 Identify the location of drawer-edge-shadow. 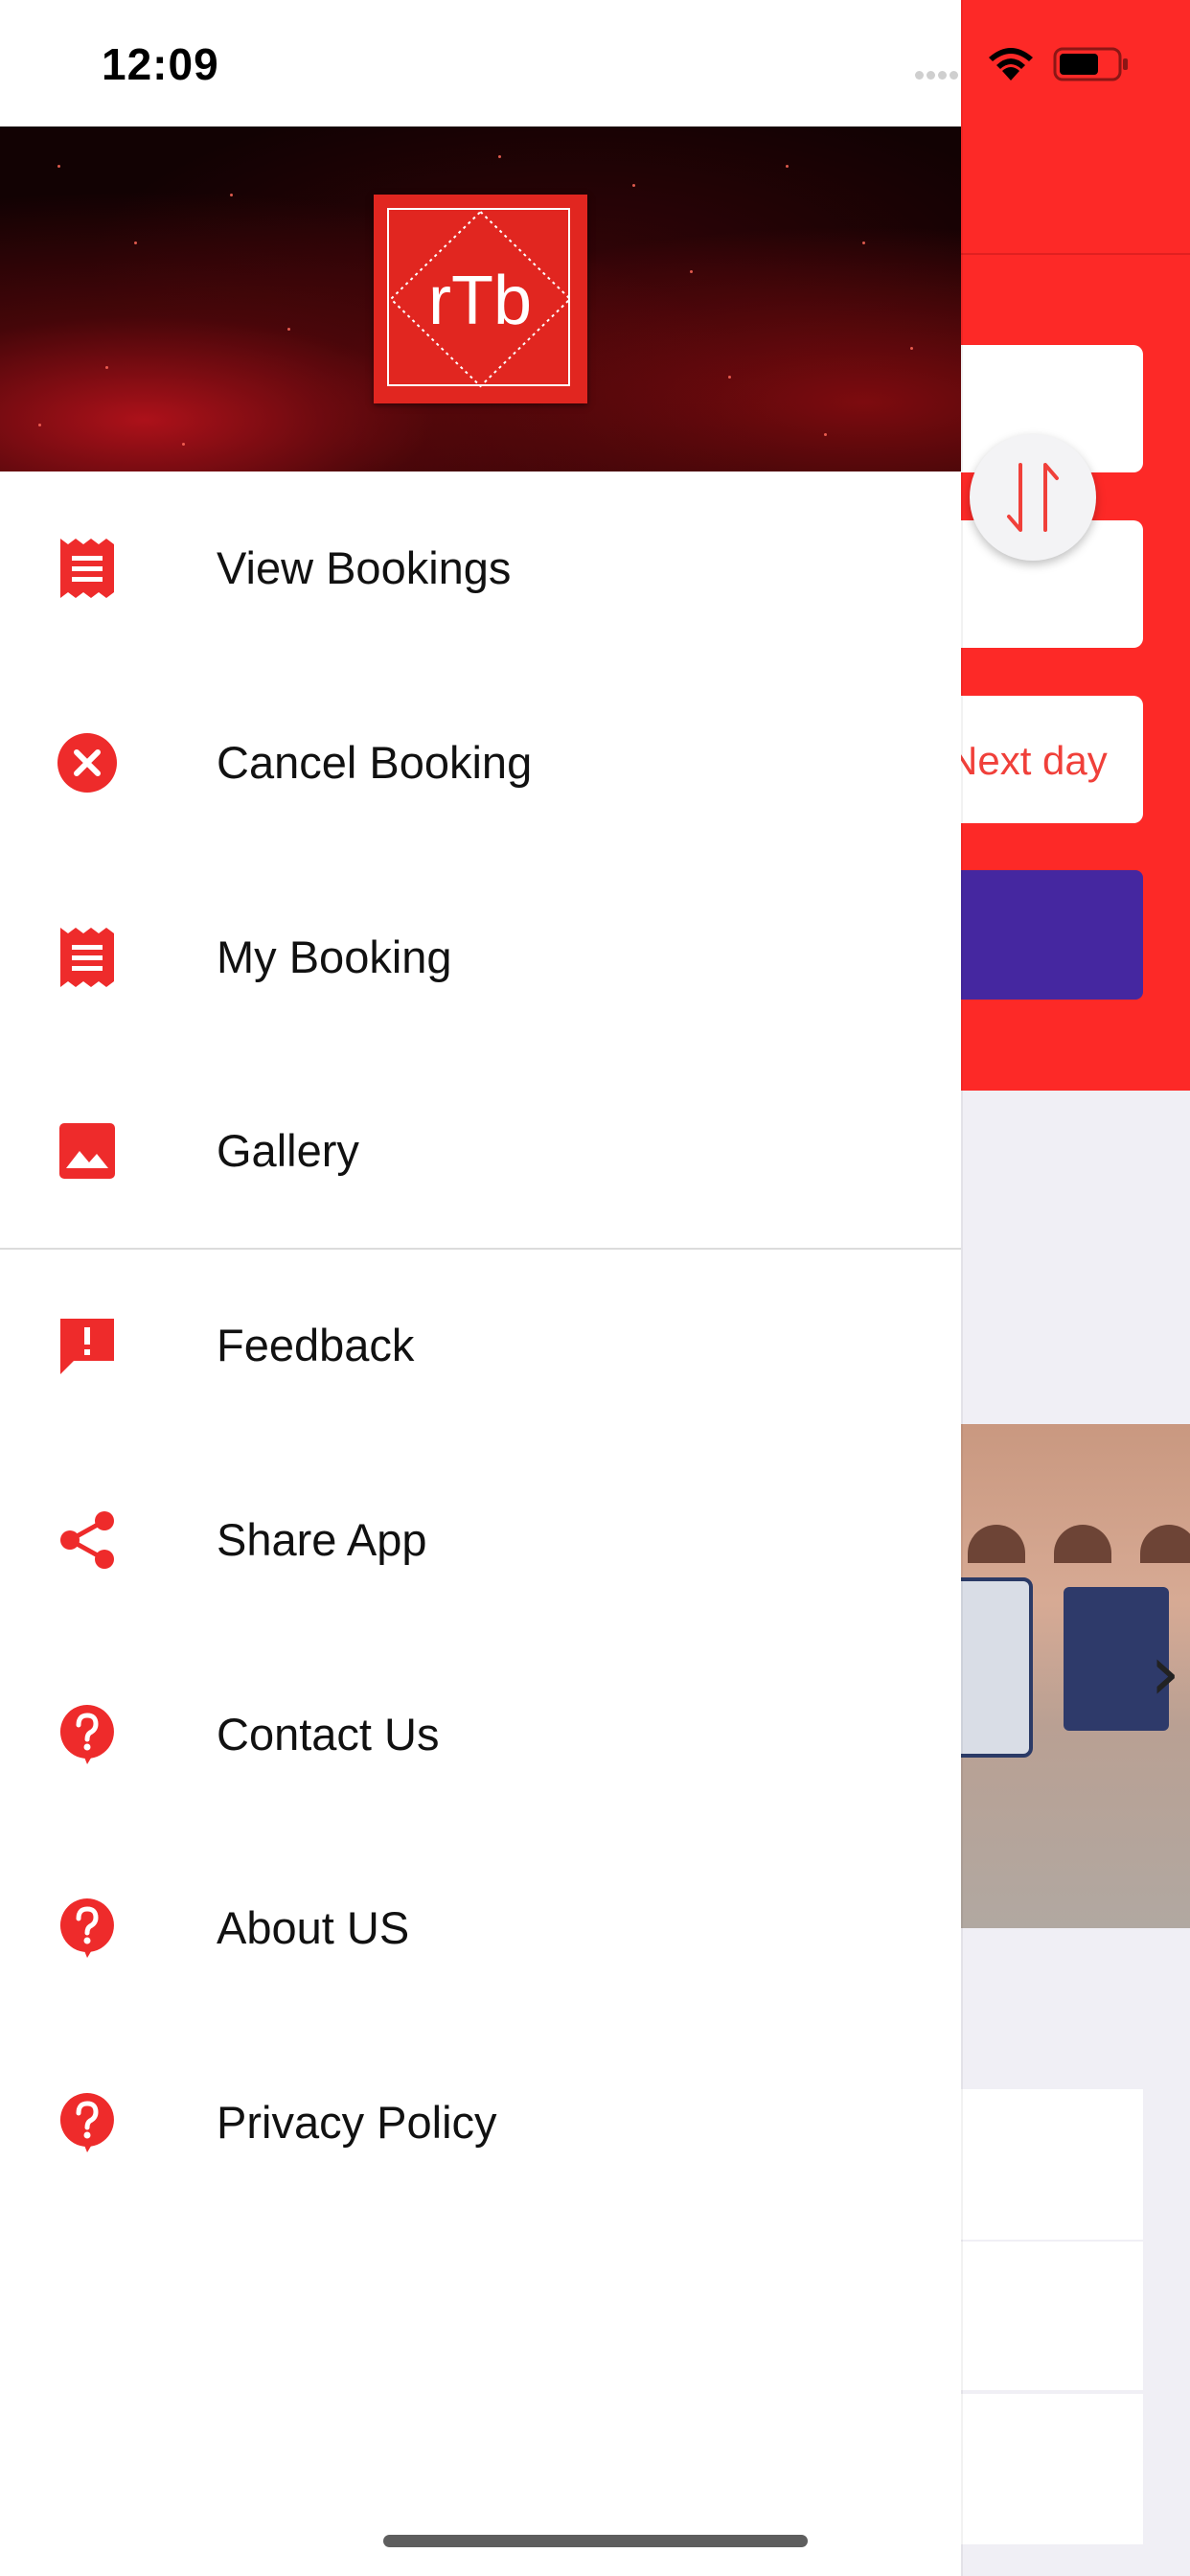
(962, 1288).